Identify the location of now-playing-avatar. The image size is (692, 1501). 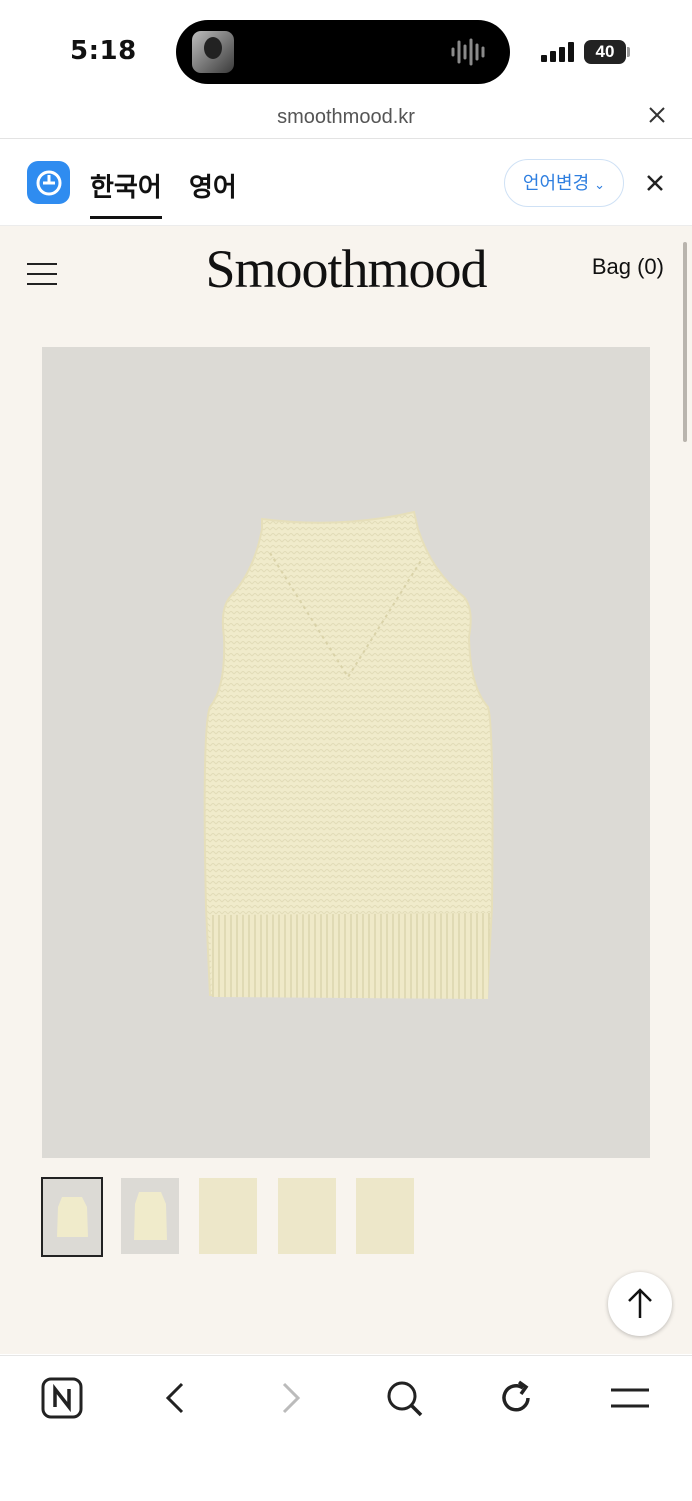
(213, 52).